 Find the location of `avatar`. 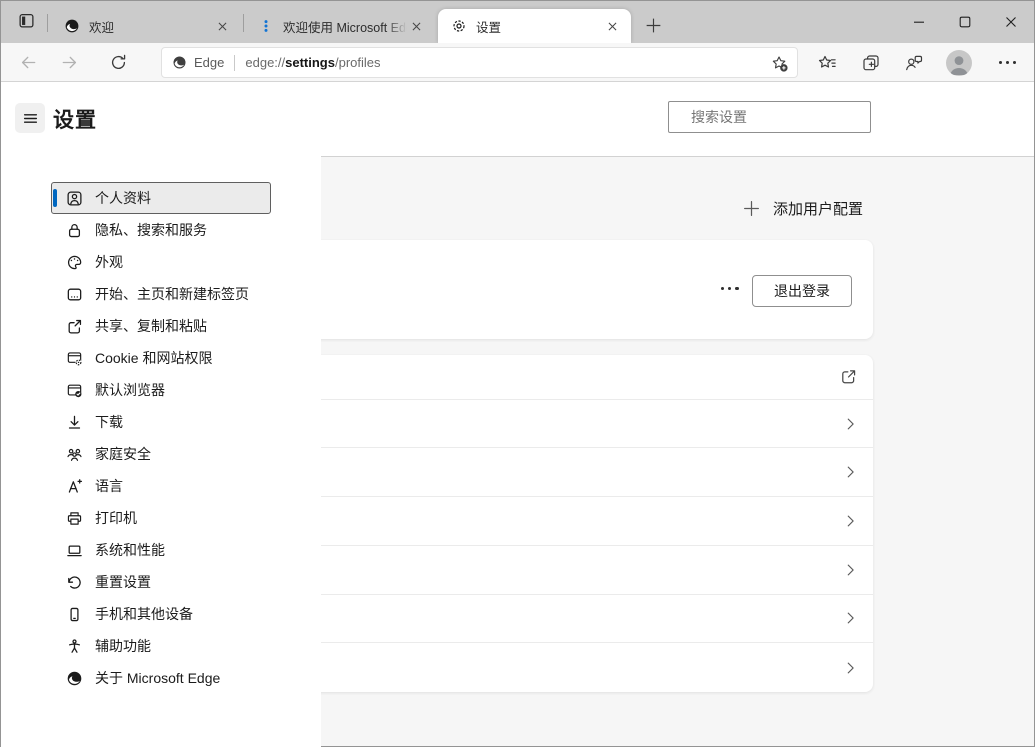

avatar is located at coordinates (959, 63).